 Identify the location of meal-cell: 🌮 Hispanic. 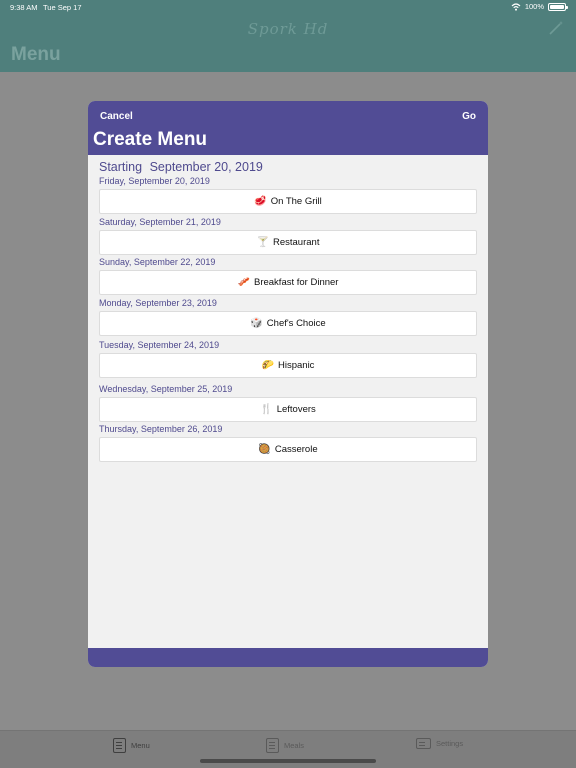
(288, 365).